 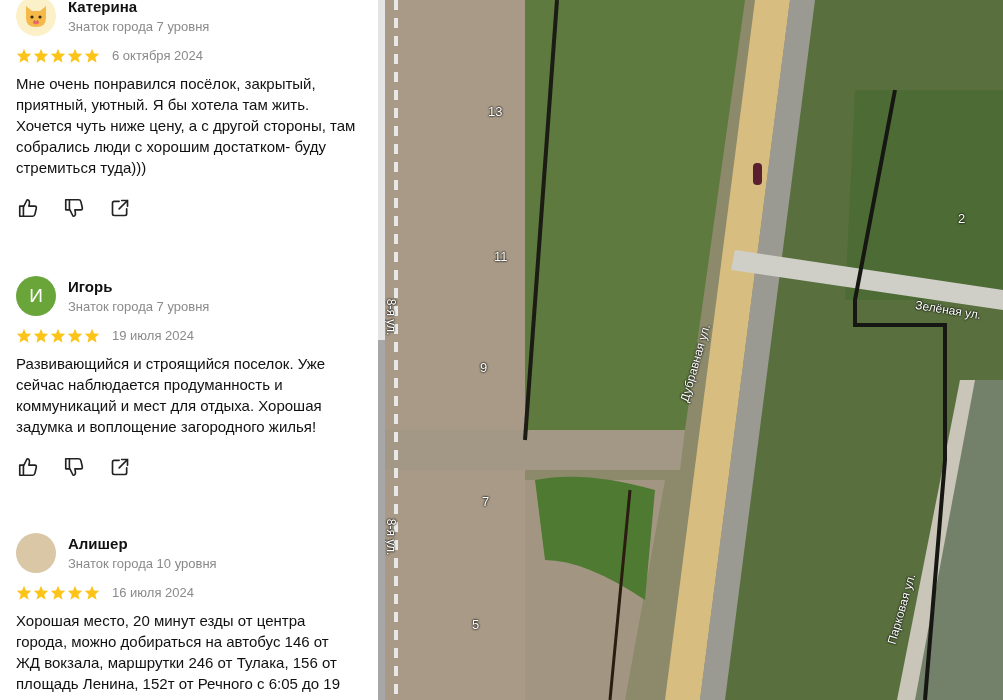 What do you see at coordinates (495, 111) in the screenshot?
I see `house-number: 13` at bounding box center [495, 111].